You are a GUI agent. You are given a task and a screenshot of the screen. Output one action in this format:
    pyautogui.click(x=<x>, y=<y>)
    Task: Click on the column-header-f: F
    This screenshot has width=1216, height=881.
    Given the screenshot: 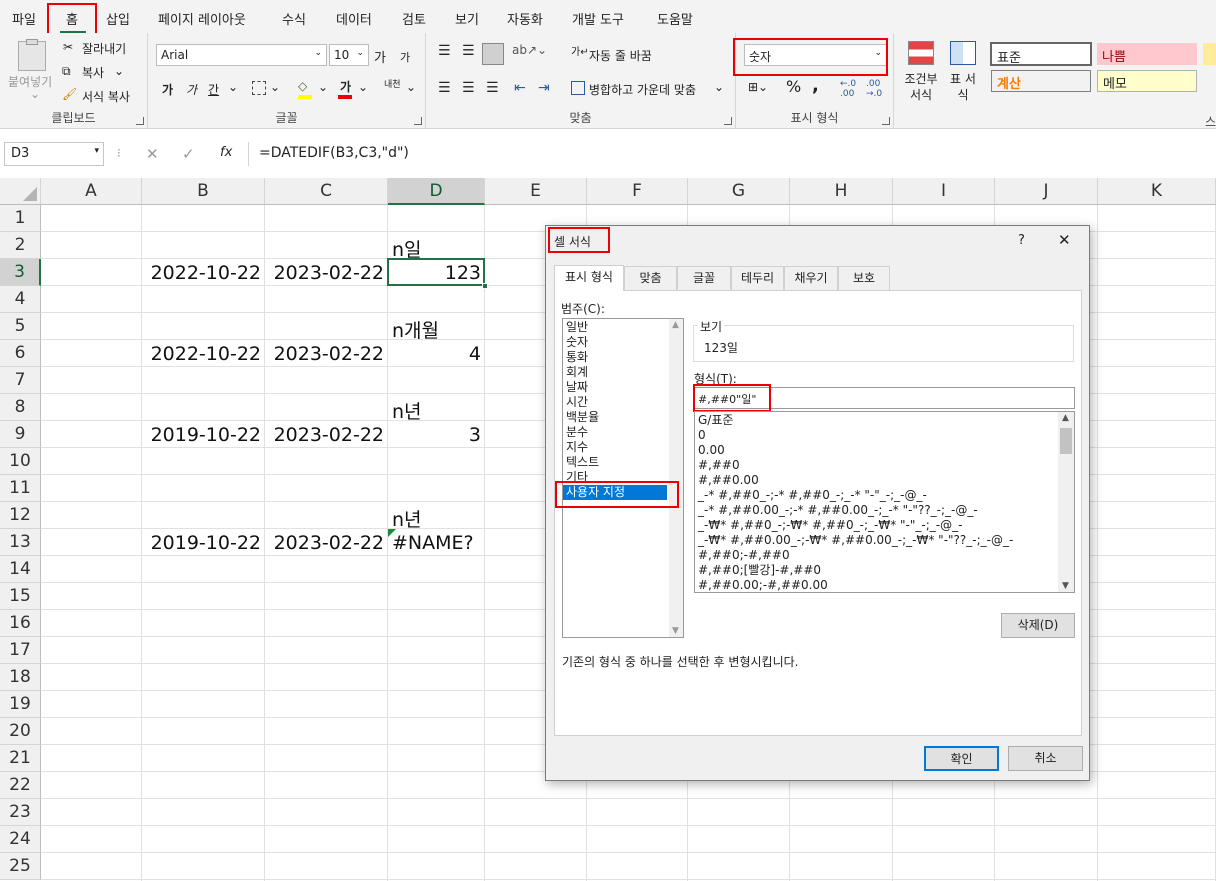 What is the action you would take?
    pyautogui.click(x=637, y=191)
    